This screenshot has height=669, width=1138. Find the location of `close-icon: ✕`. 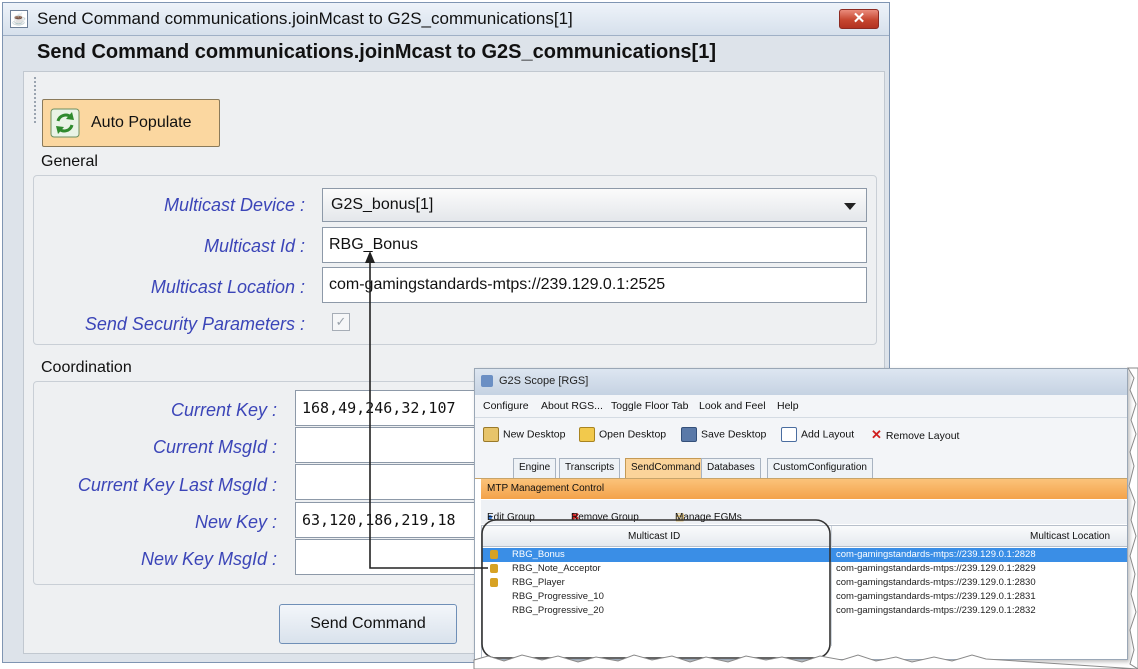

close-icon: ✕ is located at coordinates (859, 18).